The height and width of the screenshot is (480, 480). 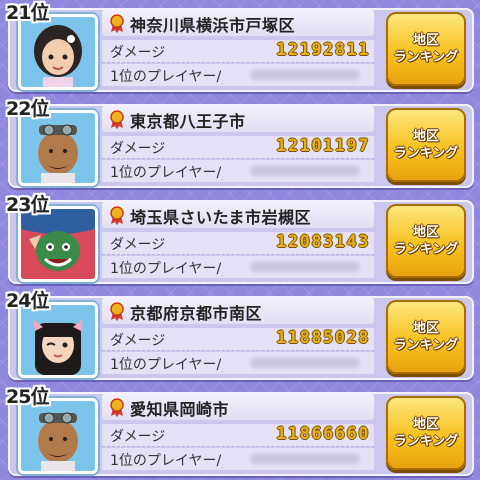 I want to click on area-name: 京都府京都市南区, so click(x=196, y=313).